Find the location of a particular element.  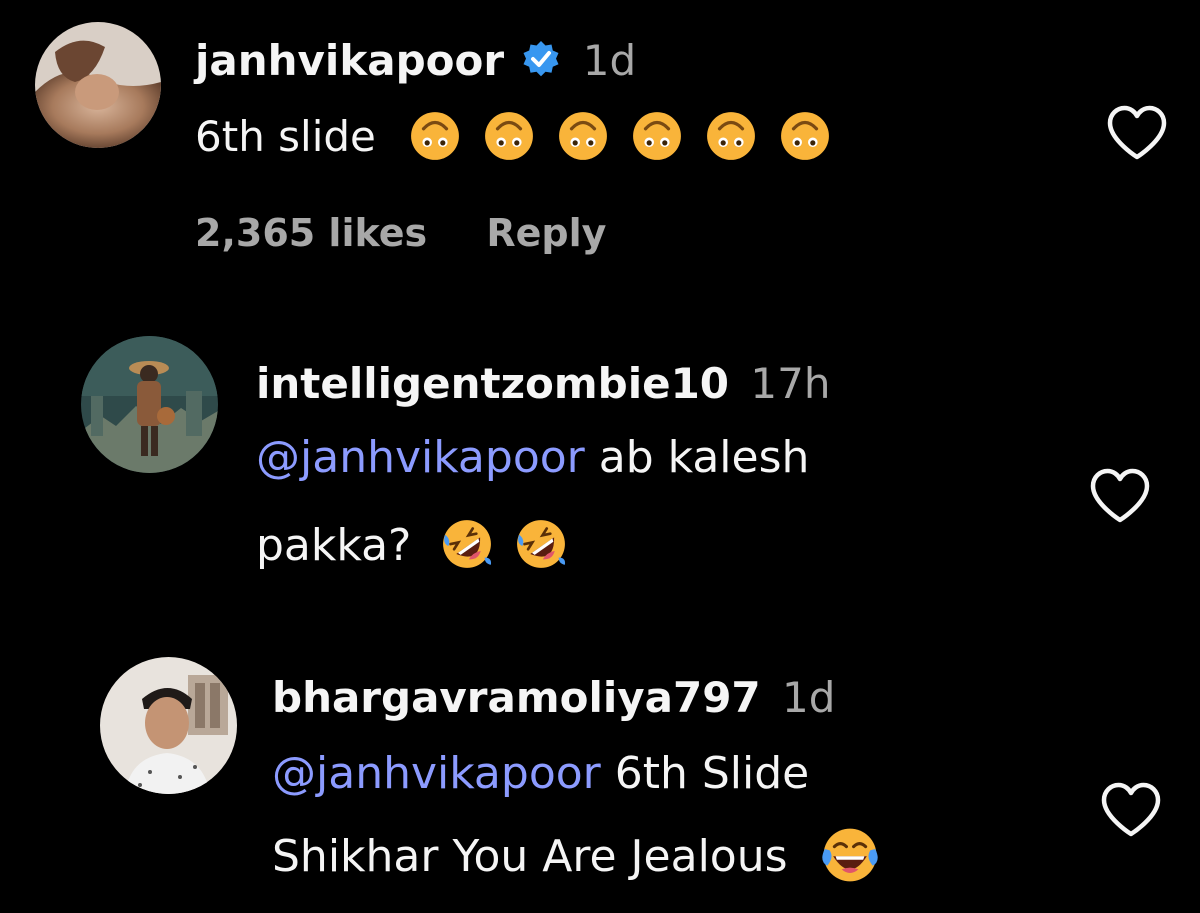

comment-meta: 2,365 likes Reply is located at coordinates (423, 233).